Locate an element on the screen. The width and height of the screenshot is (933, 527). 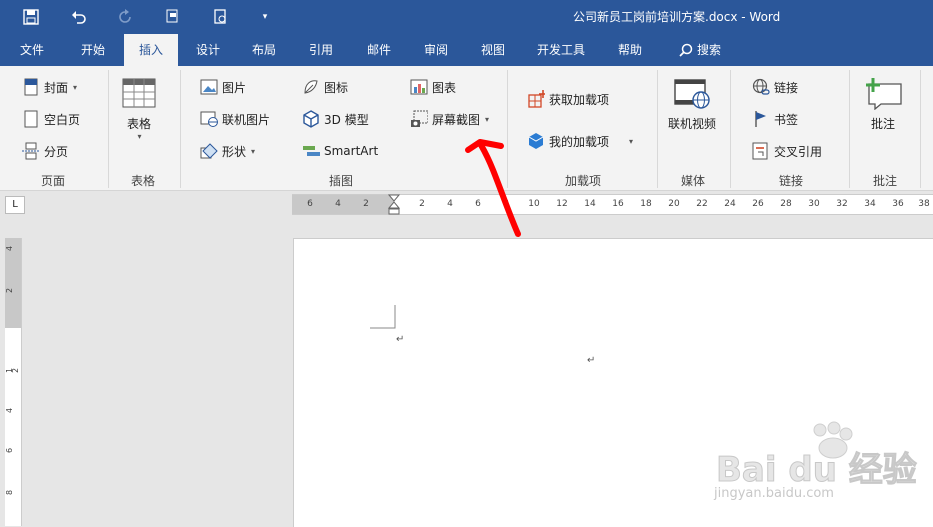
tab-view: 视图 is located at coordinates (493, 50).